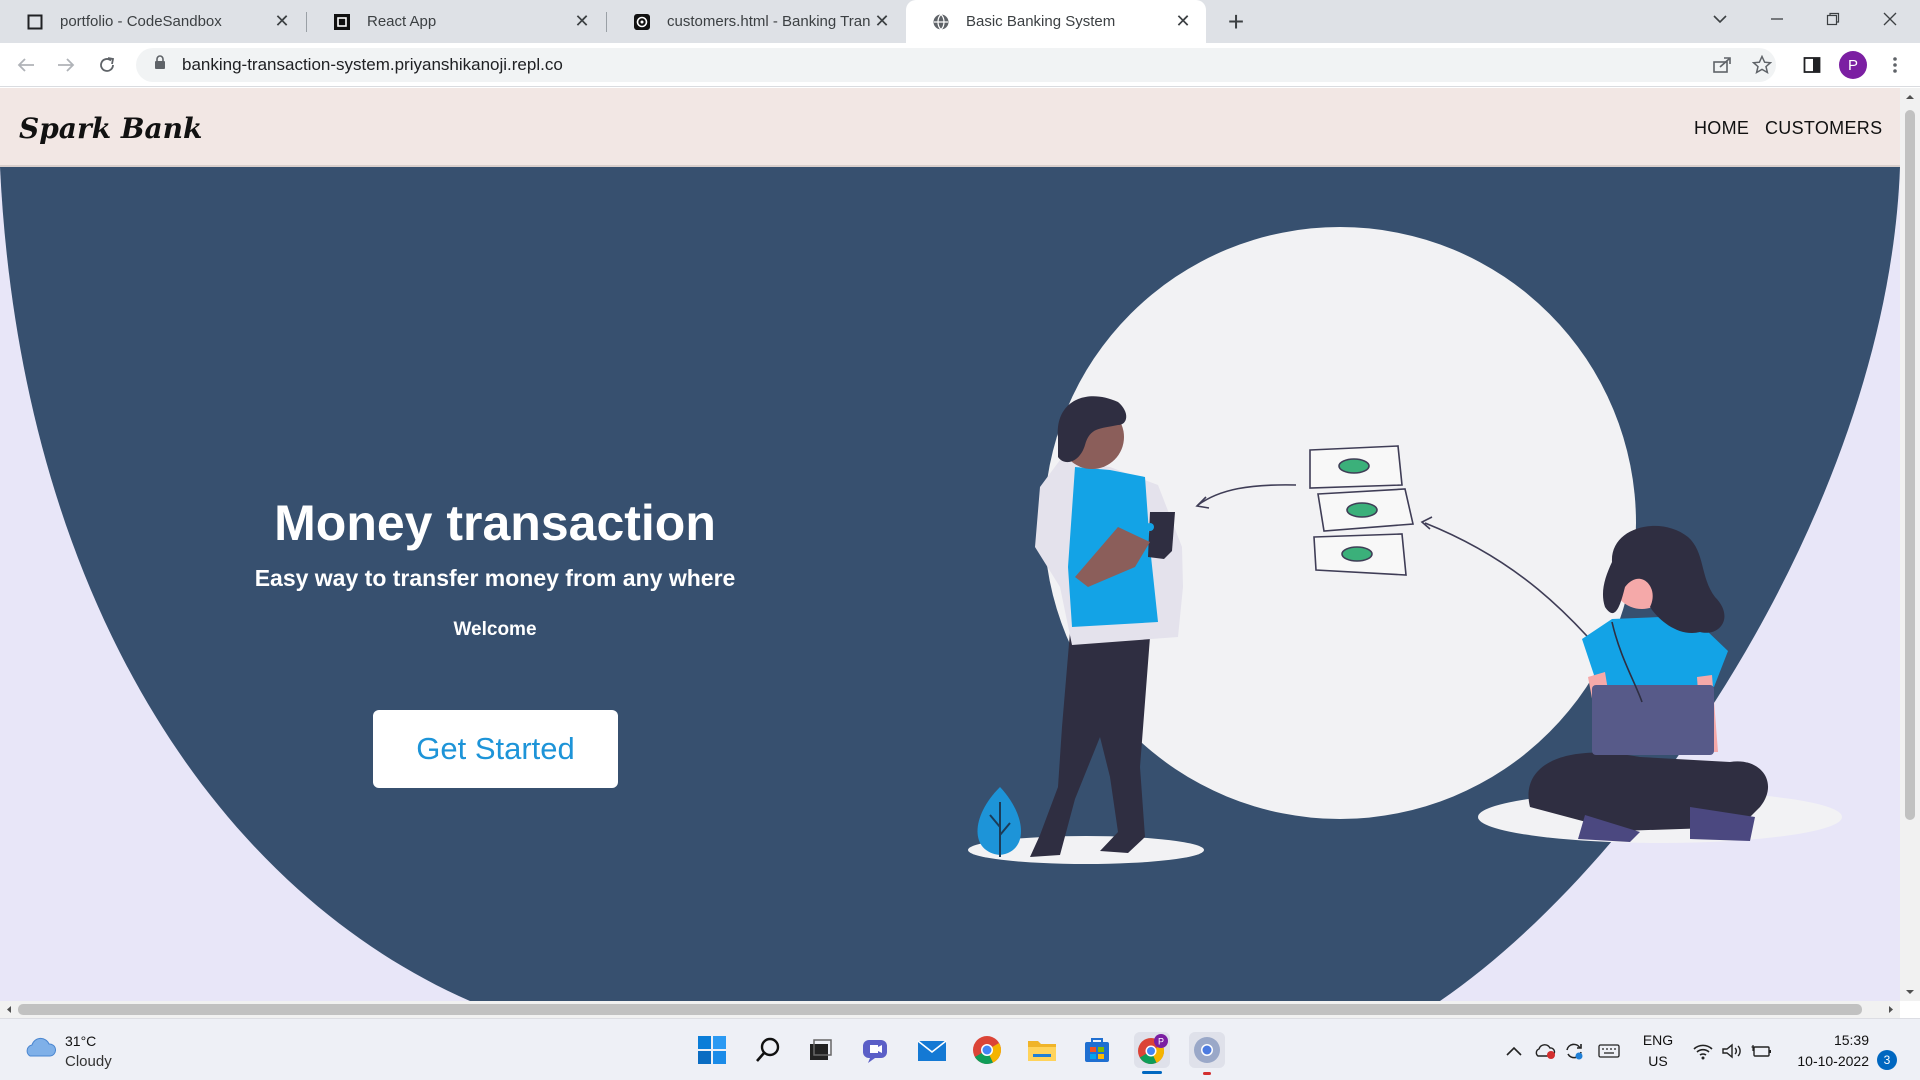 This screenshot has width=1920, height=1080. What do you see at coordinates (950, 127) in the screenshot?
I see `site-navbar: Spark Bank HOME CUSTOMERS` at bounding box center [950, 127].